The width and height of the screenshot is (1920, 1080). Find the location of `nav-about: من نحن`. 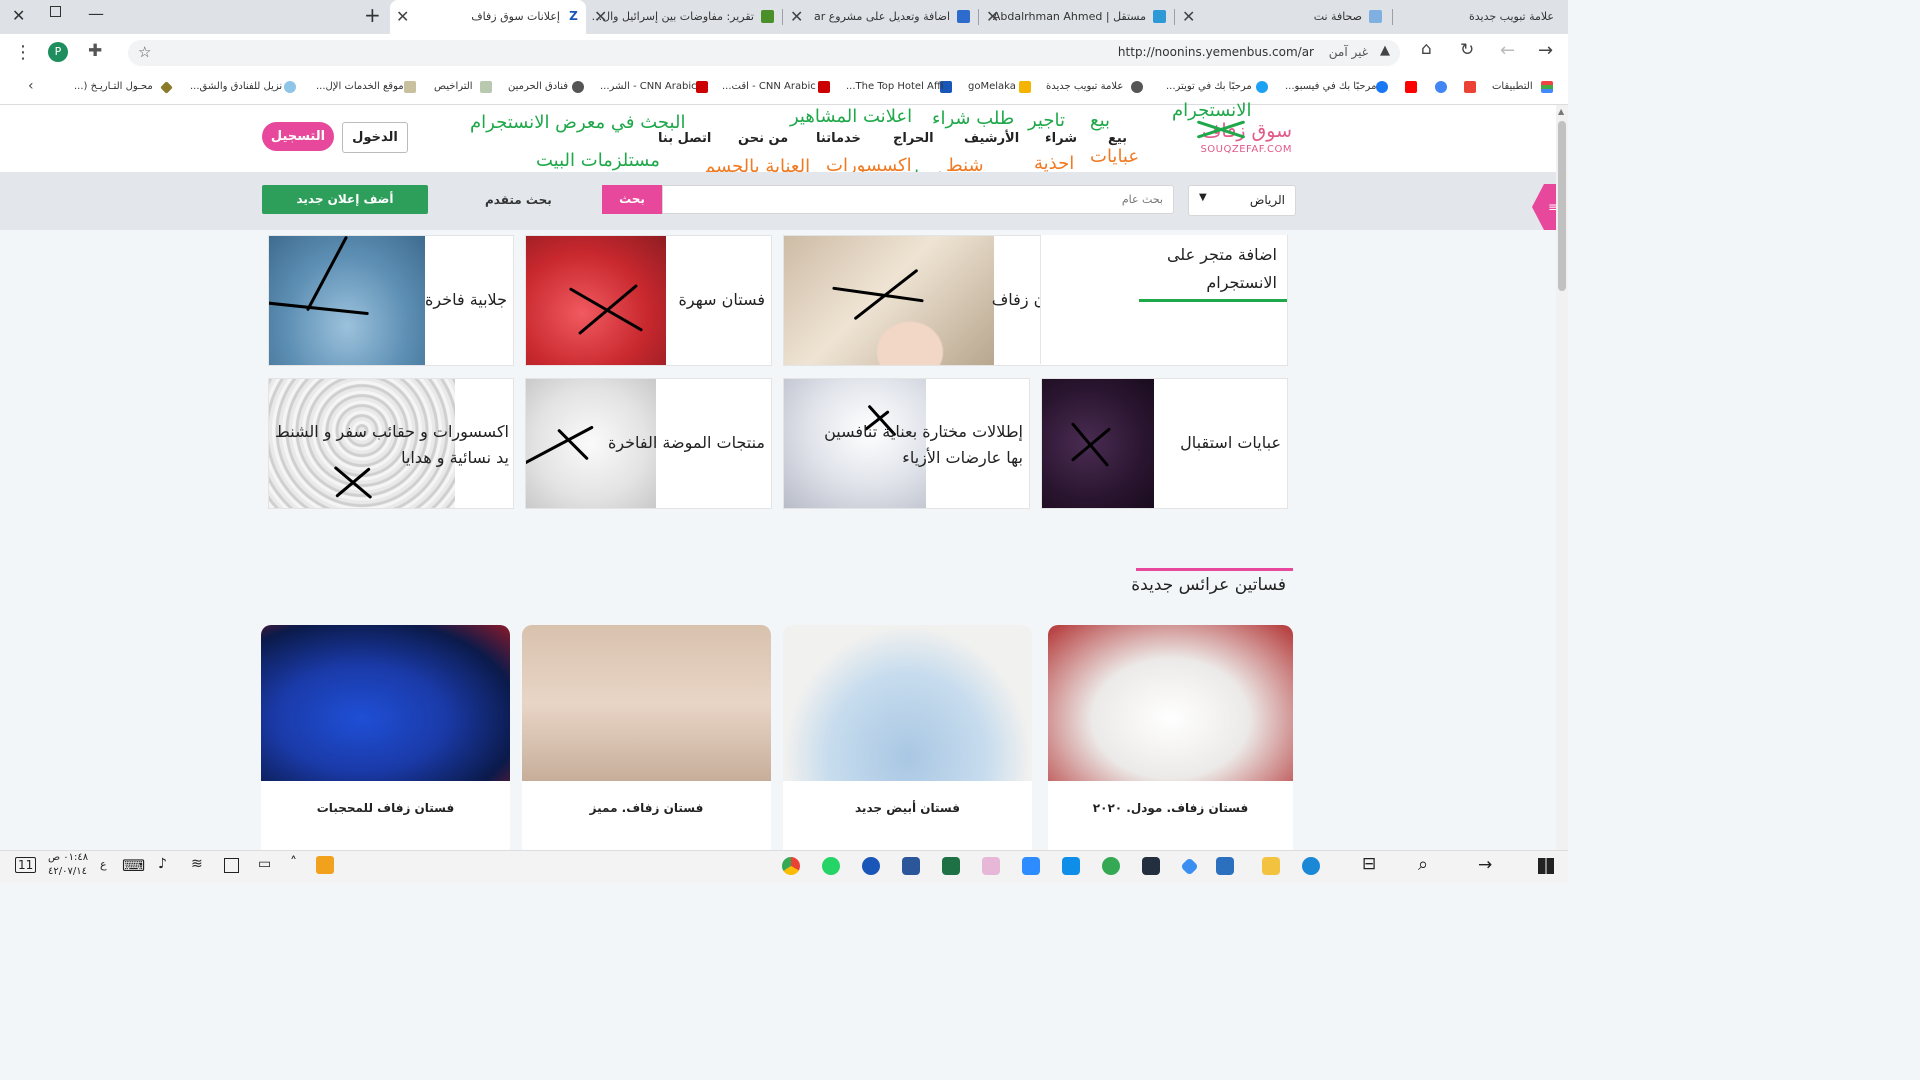

nav-about: من نحن is located at coordinates (763, 138).